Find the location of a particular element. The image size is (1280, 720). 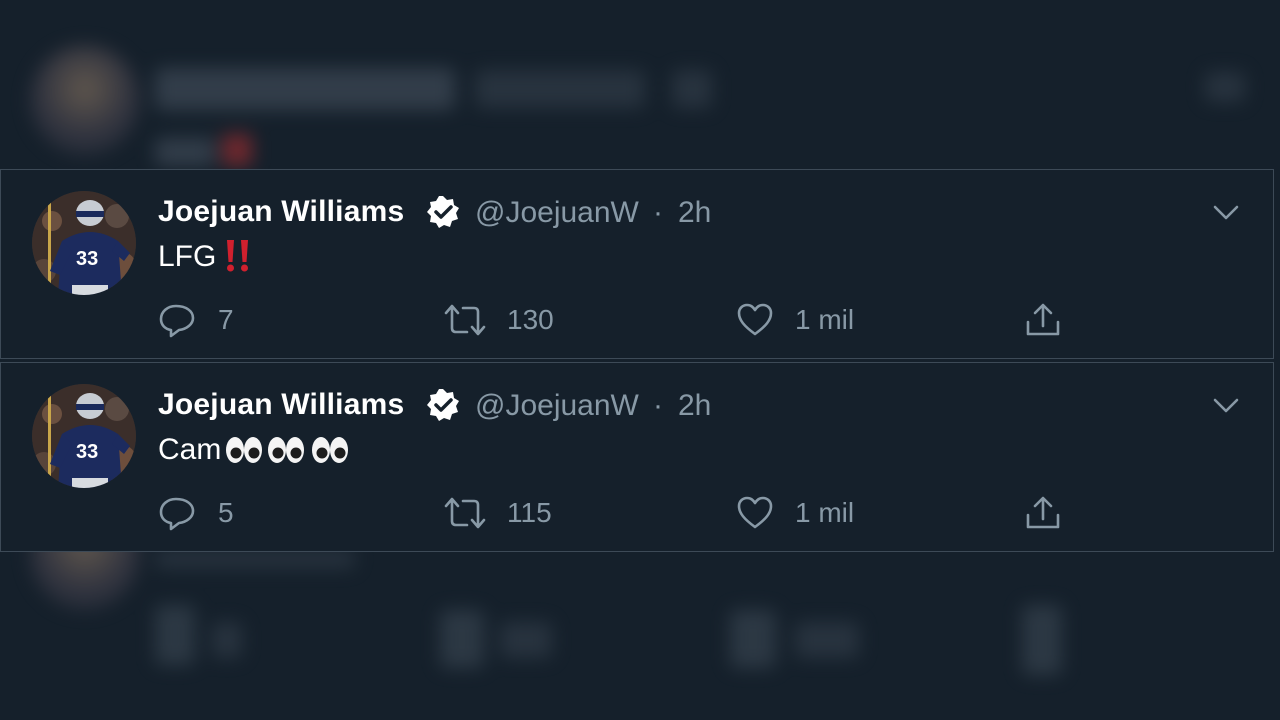

tweet-text: Cam is located at coordinates (190, 449).